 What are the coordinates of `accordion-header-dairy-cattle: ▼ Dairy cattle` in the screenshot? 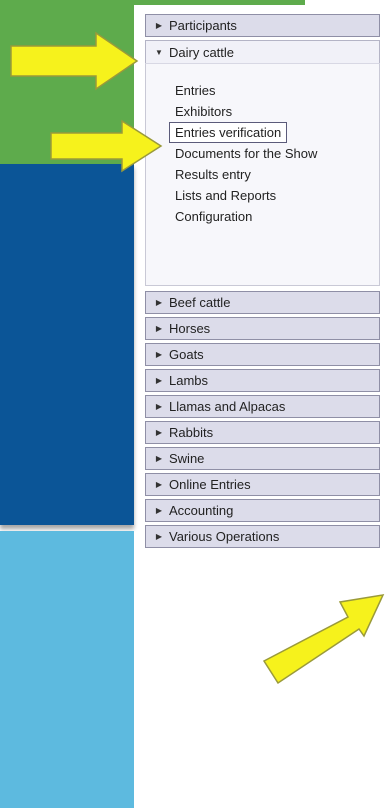 It's located at (262, 51).